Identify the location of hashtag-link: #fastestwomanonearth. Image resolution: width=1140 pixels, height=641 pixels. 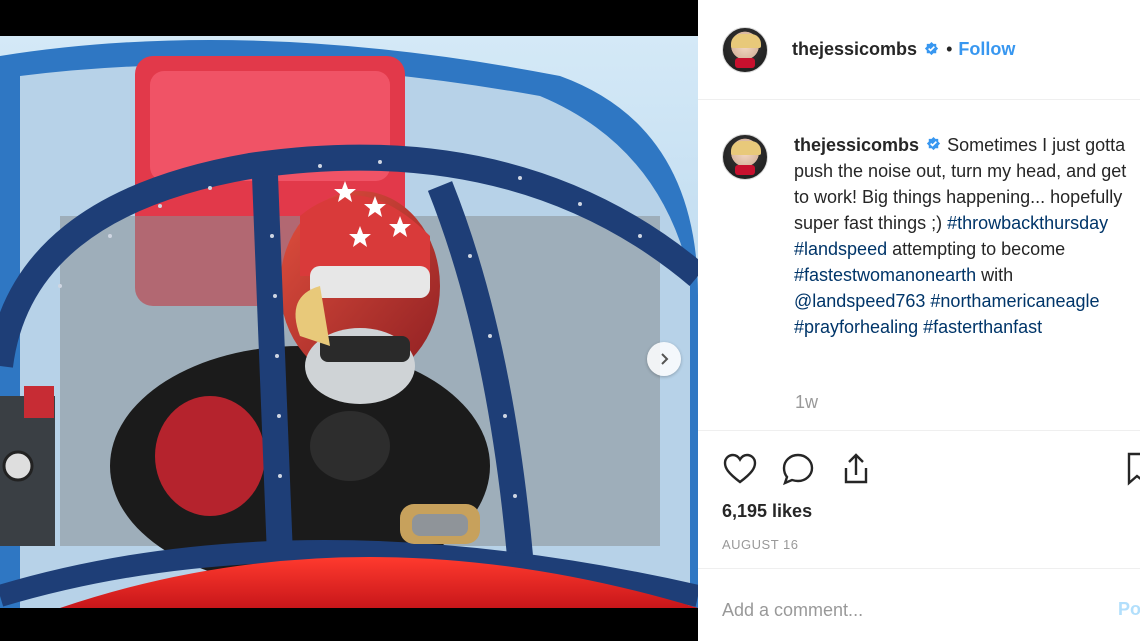
(885, 275).